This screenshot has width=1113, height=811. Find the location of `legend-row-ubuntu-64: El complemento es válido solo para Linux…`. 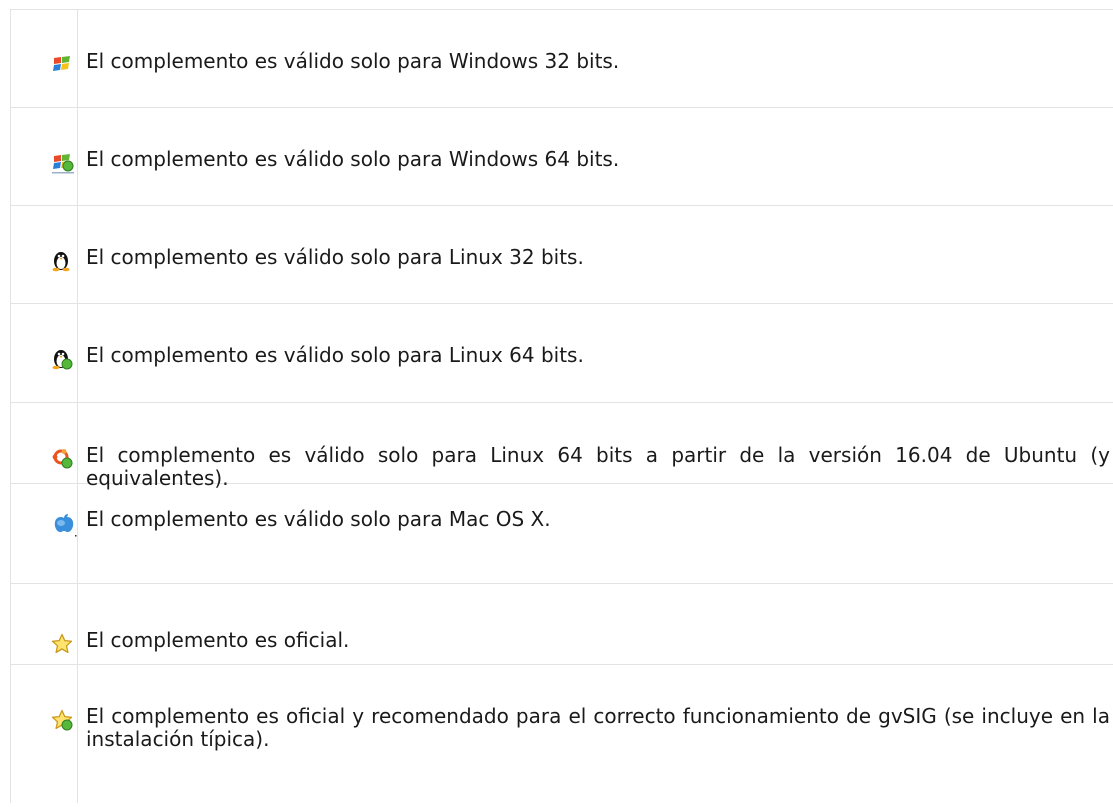

legend-row-ubuntu-64: El complemento es válido solo para Linux… is located at coordinates (561, 446).